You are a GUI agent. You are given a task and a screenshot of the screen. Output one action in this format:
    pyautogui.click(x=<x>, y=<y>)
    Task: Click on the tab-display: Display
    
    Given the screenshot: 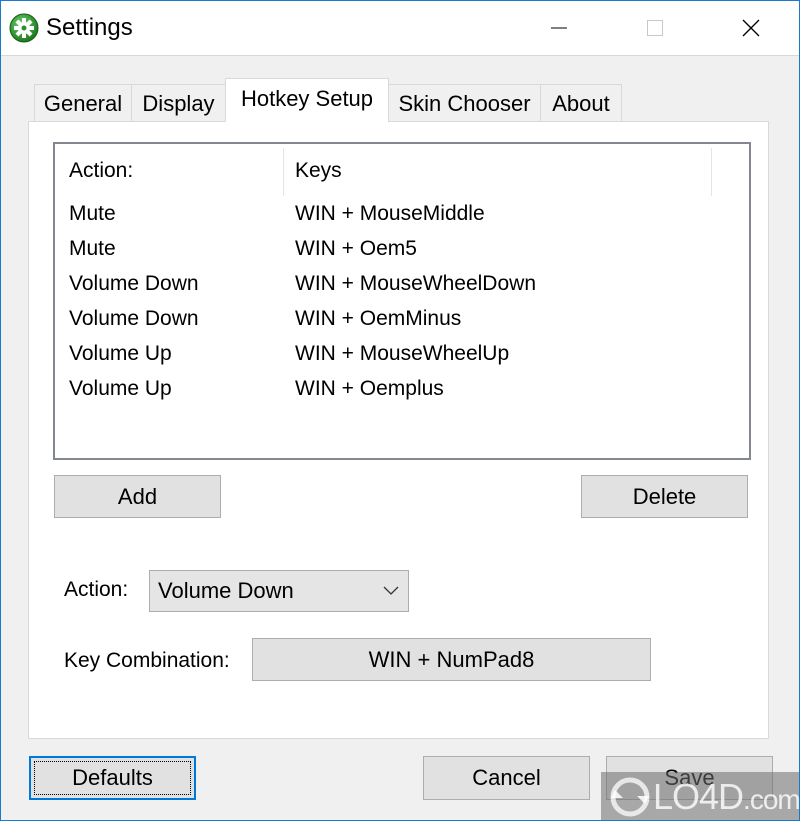 What is the action you would take?
    pyautogui.click(x=178, y=102)
    